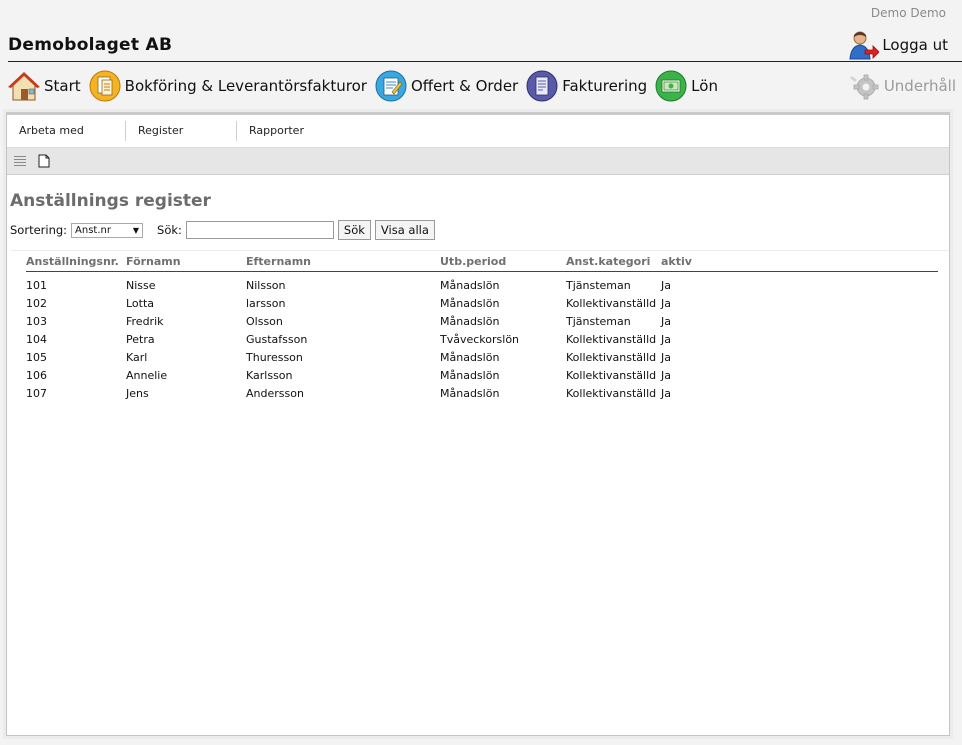 The height and width of the screenshot is (745, 962). What do you see at coordinates (864, 87) in the screenshot?
I see `gear-icon` at bounding box center [864, 87].